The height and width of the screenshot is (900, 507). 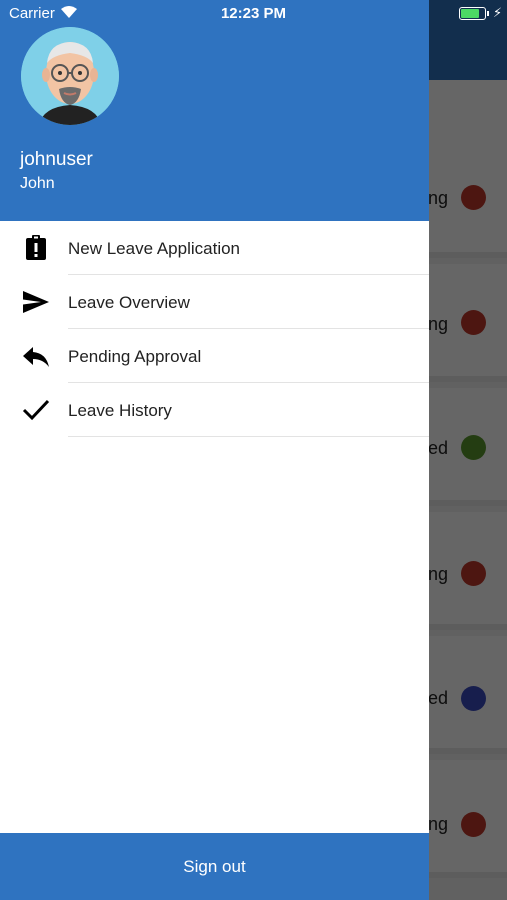 I want to click on menu-item-leave-history: Leave History, so click(x=214, y=410).